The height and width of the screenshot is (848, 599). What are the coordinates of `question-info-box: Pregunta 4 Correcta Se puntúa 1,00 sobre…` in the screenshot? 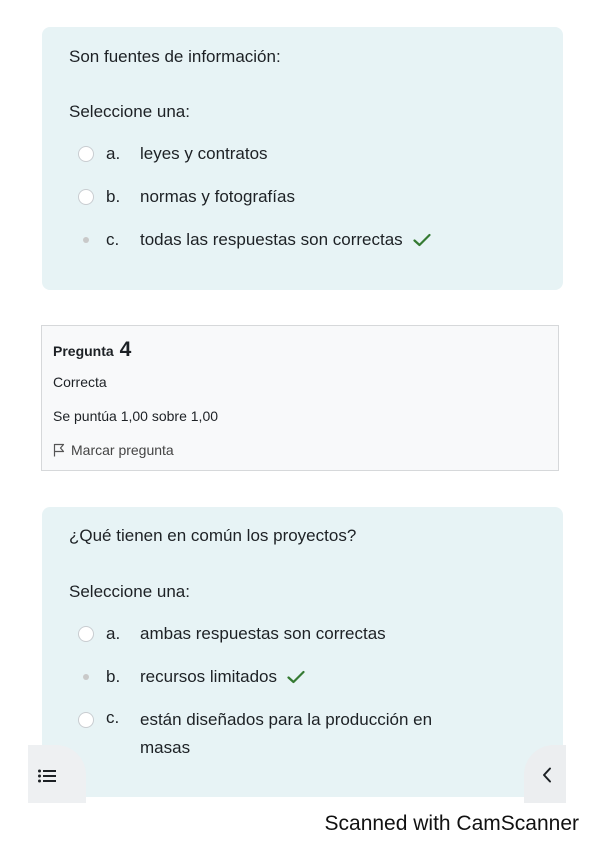 It's located at (300, 398).